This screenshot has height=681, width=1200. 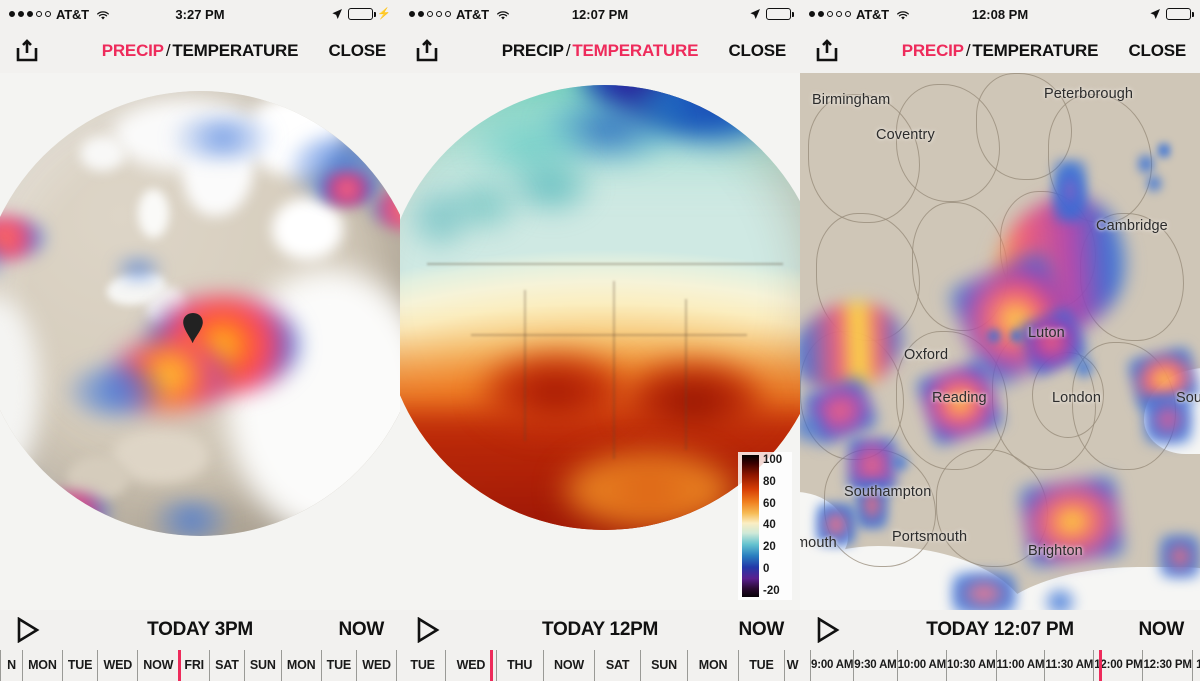 What do you see at coordinates (769, 481) in the screenshot?
I see `legend-tick: 80` at bounding box center [769, 481].